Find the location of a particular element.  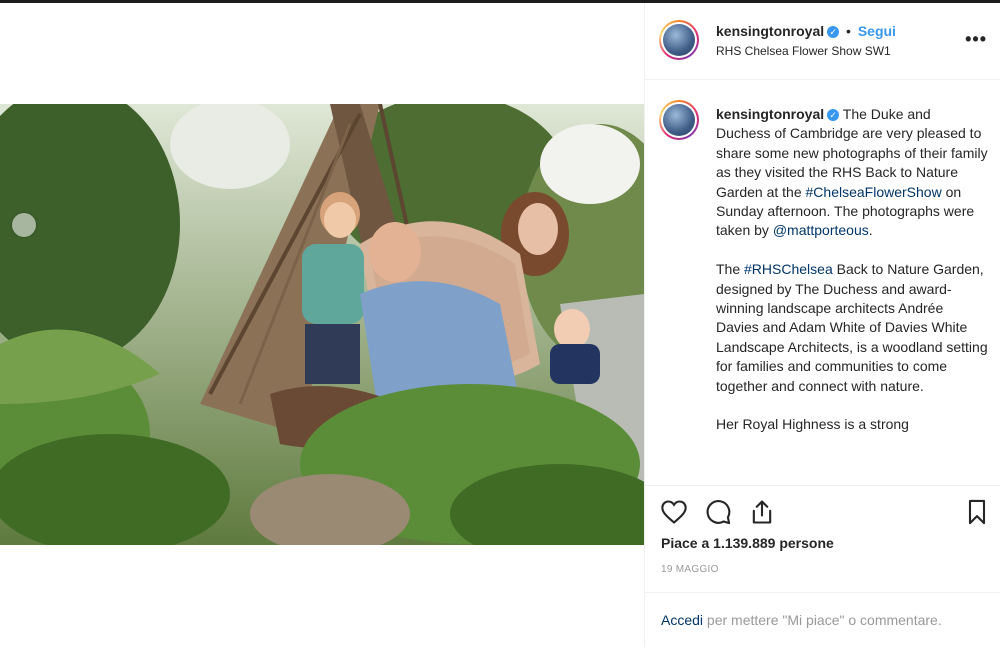

caption-avatar is located at coordinates (679, 120).